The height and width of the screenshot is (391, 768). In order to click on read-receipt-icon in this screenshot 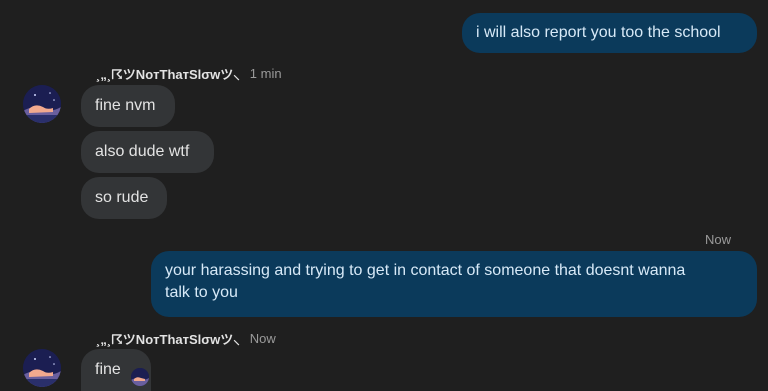, I will do `click(140, 377)`.